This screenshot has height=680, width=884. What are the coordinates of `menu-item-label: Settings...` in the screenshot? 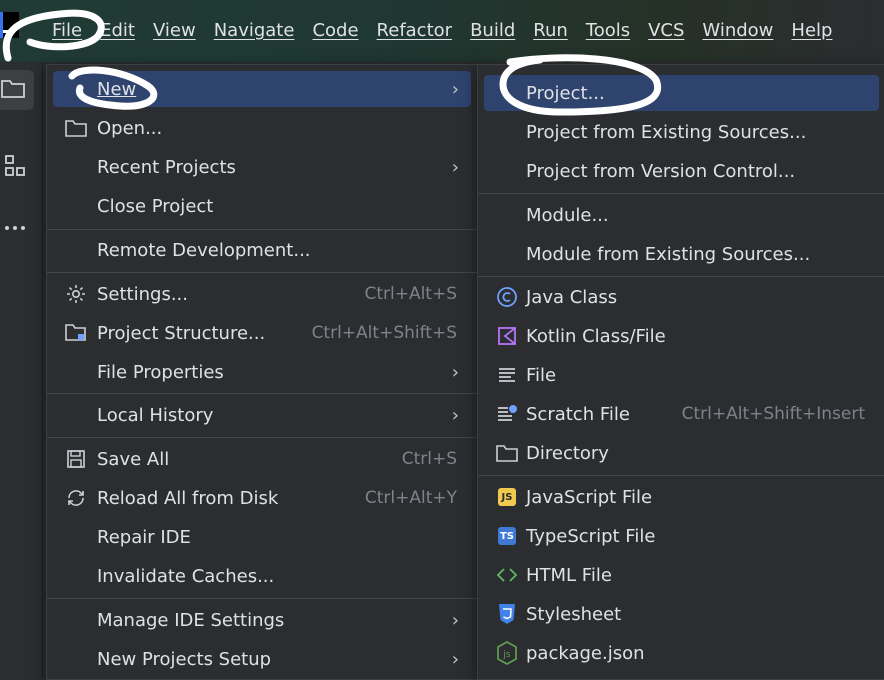 It's located at (142, 294).